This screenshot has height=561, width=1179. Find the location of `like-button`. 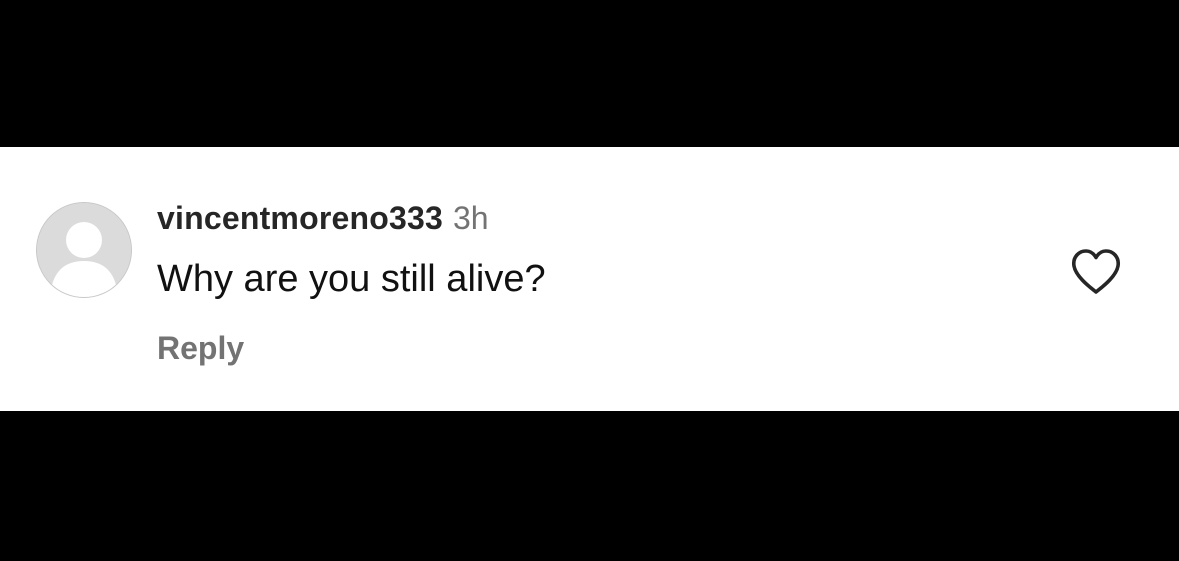

like-button is located at coordinates (1096, 272).